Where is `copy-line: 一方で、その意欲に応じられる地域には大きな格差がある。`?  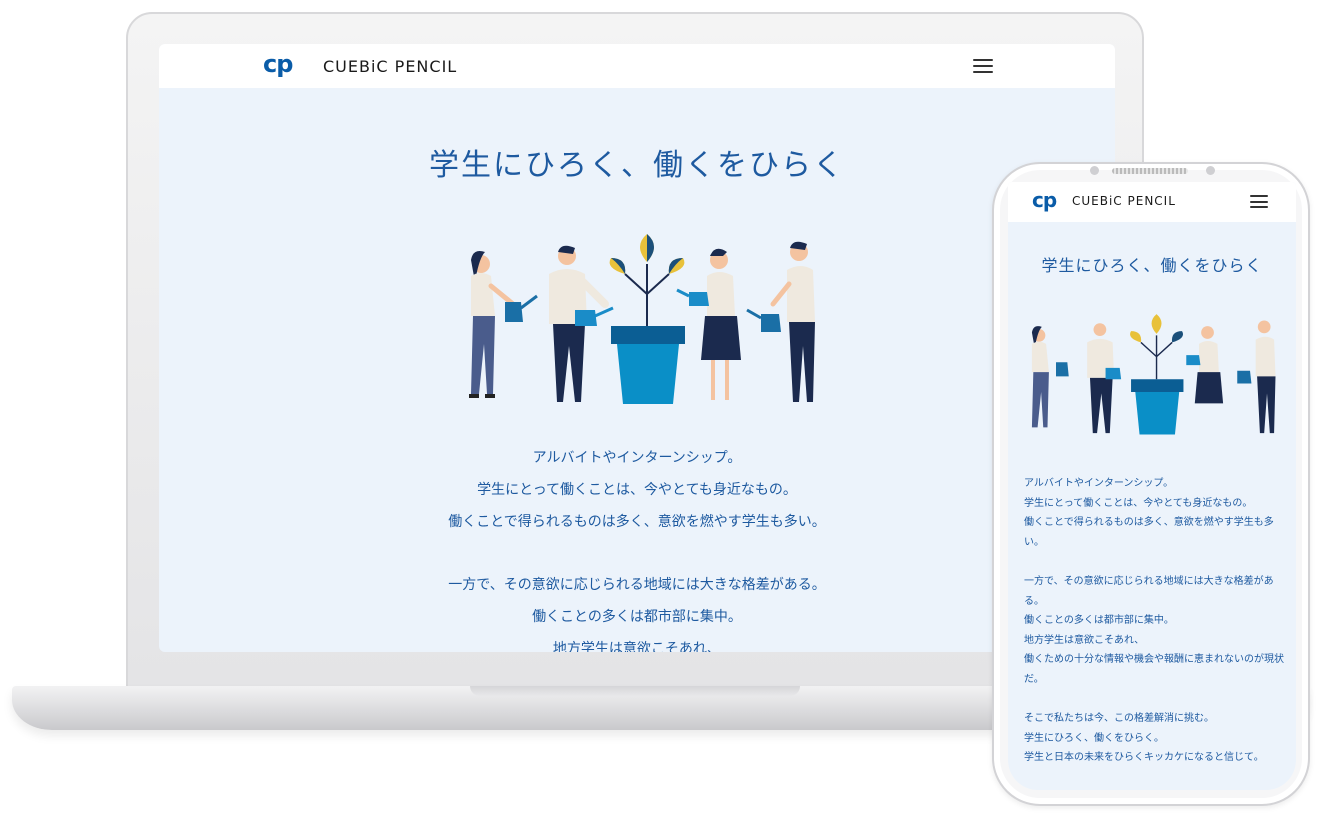 copy-line: 一方で、その意欲に応じられる地域には大きな格差がある。 is located at coordinates (637, 585).